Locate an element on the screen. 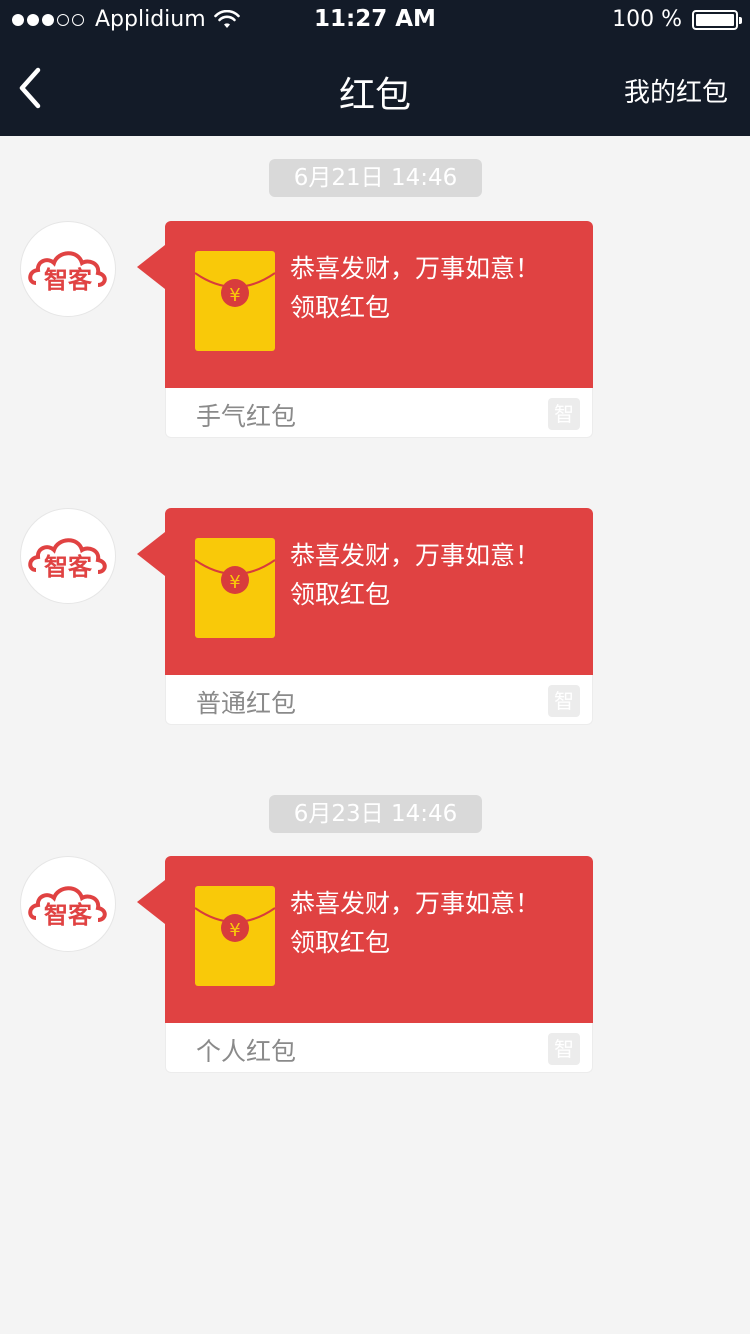 This screenshot has height=1334, width=750. my-red-packets-button: 我的红包 is located at coordinates (676, 90).